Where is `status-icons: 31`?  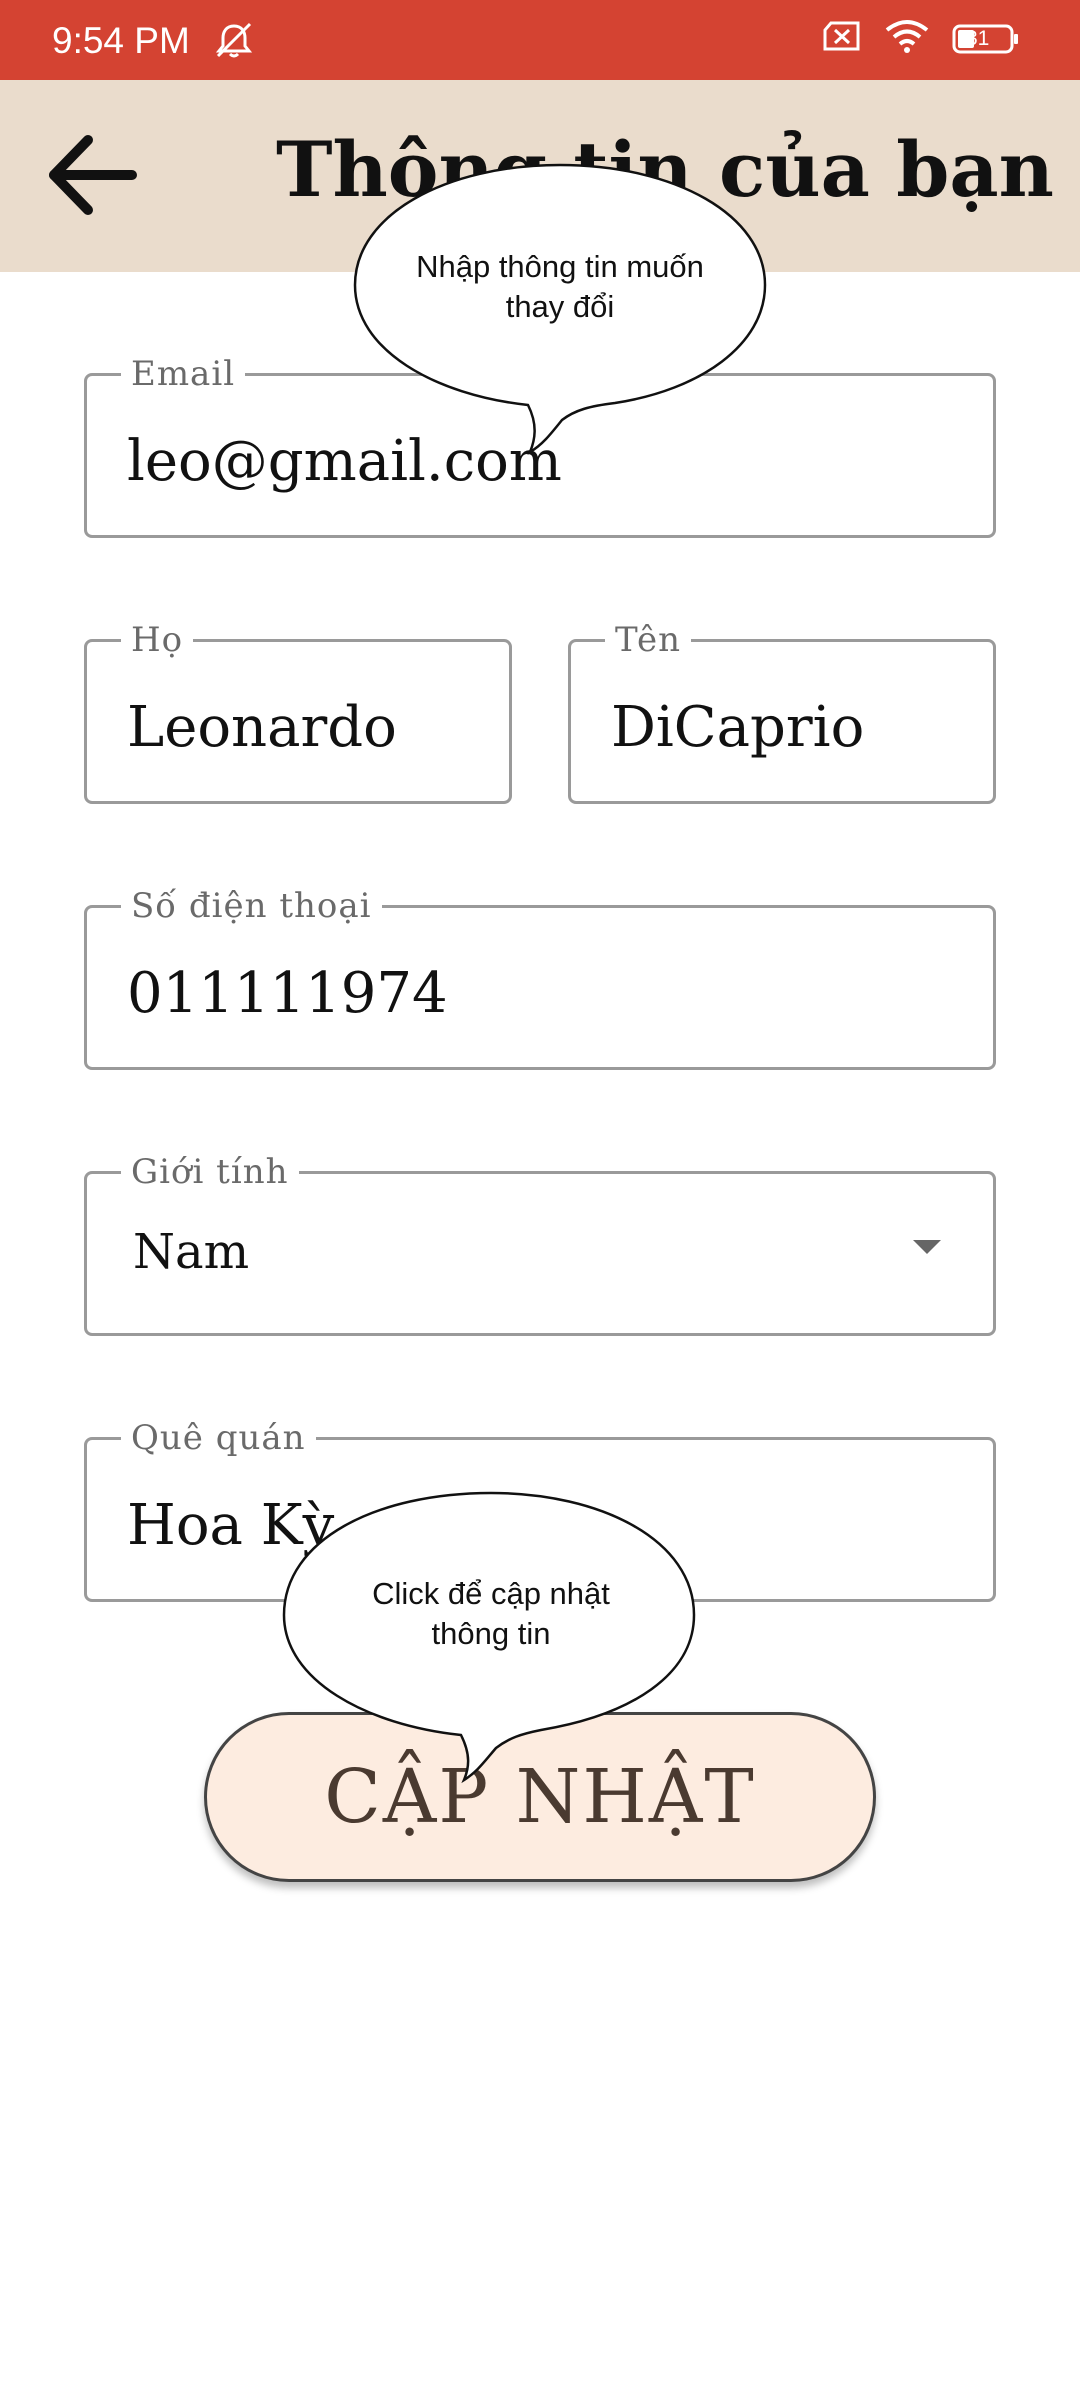
status-icons: 31 is located at coordinates (921, 38).